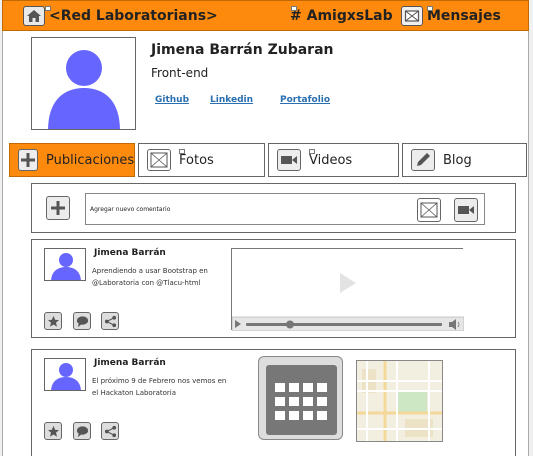 This screenshot has width=533, height=456. Describe the element at coordinates (412, 16) in the screenshot. I see `mail-icon` at that location.